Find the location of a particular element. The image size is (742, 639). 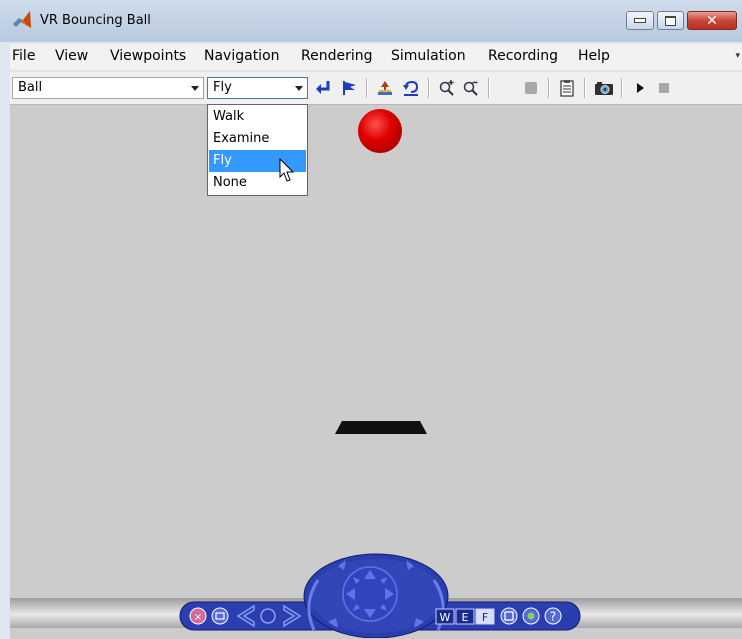

stop-button is located at coordinates (664, 88).